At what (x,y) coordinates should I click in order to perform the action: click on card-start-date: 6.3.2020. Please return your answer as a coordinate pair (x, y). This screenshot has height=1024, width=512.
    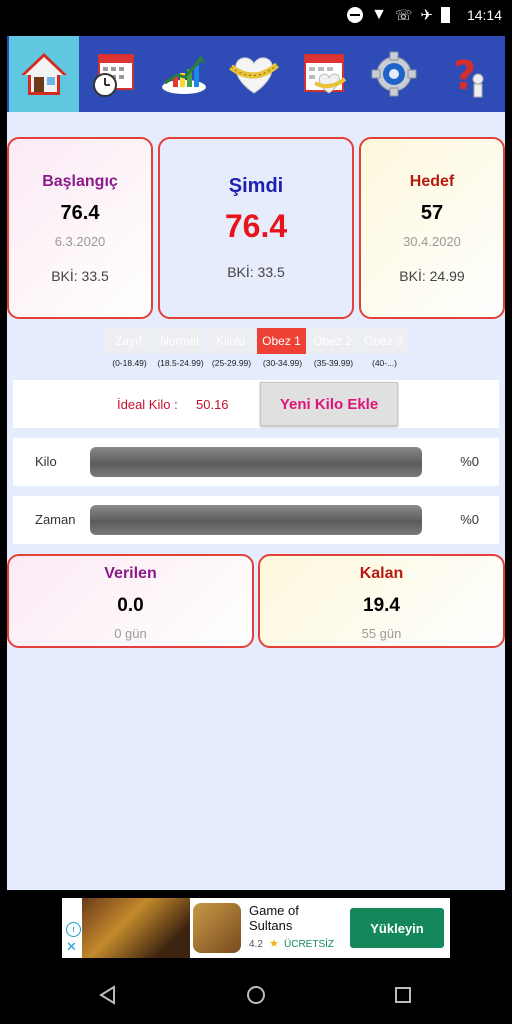
    Looking at the image, I should click on (80, 241).